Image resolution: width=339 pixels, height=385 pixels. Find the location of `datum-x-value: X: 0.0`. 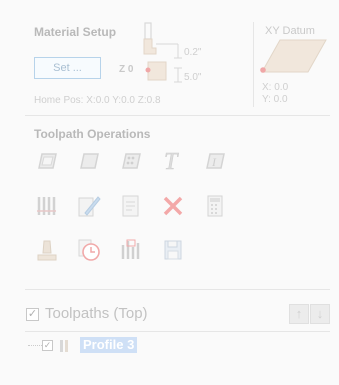

datum-x-value: X: 0.0 is located at coordinates (275, 87).